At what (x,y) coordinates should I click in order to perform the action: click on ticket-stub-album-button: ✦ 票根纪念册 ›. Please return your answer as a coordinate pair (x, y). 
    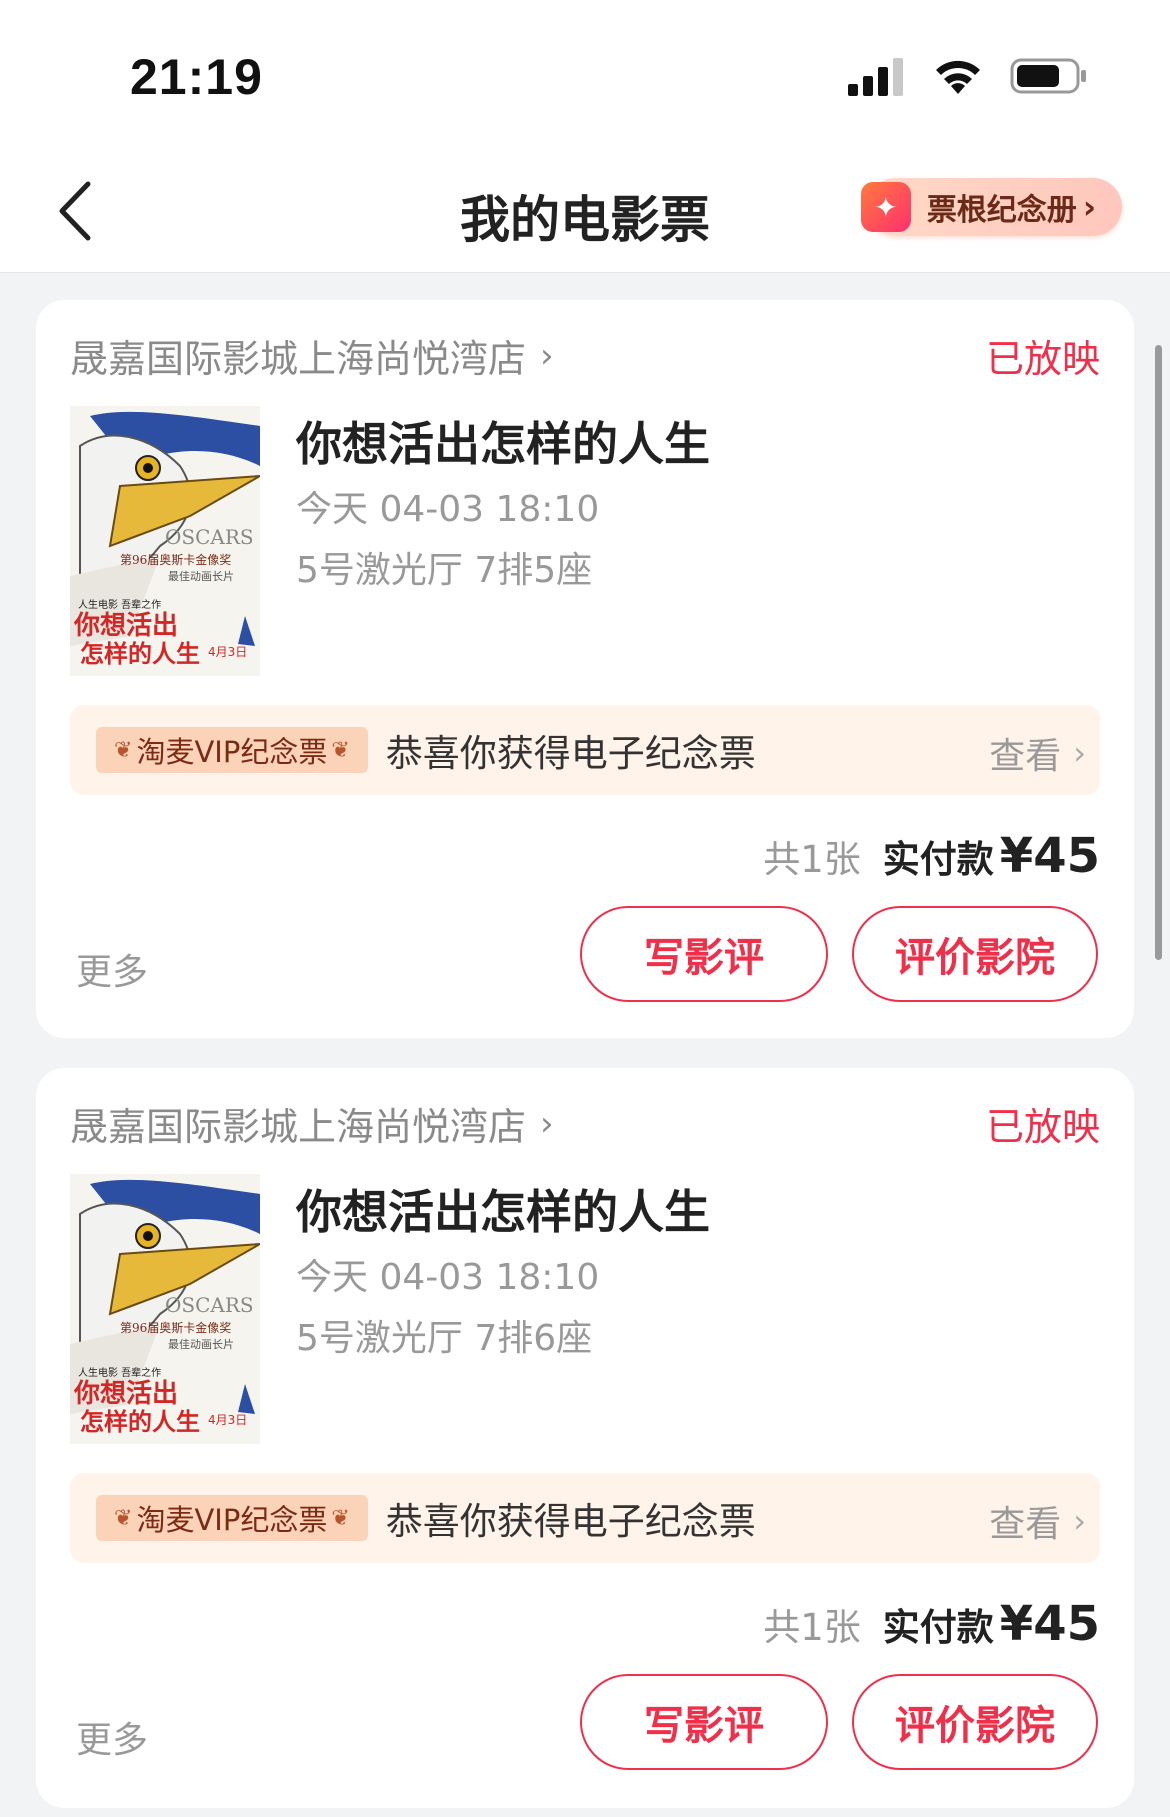
    Looking at the image, I should click on (991, 207).